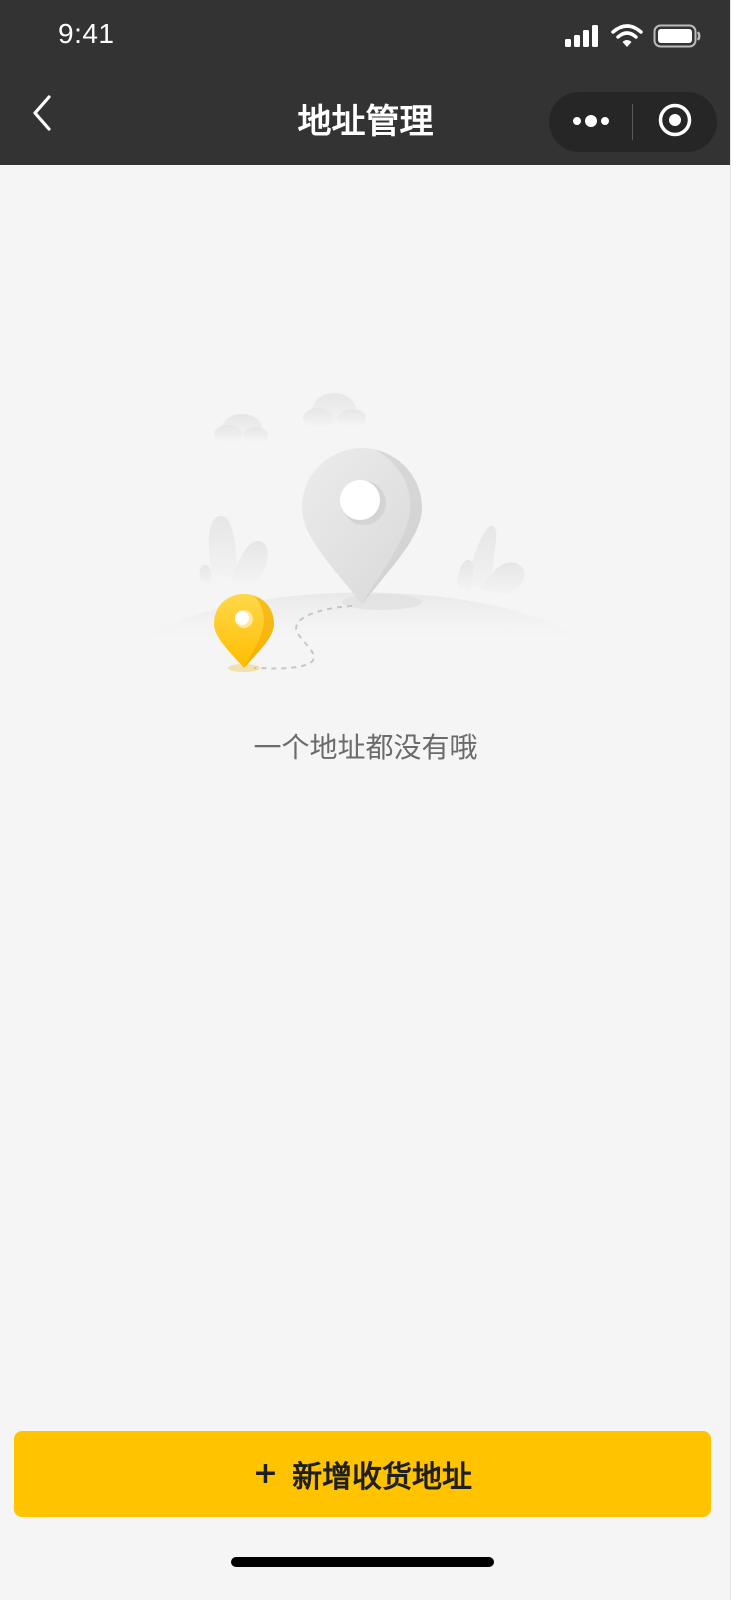  What do you see at coordinates (241, 428) in the screenshot?
I see `cloud-left` at bounding box center [241, 428].